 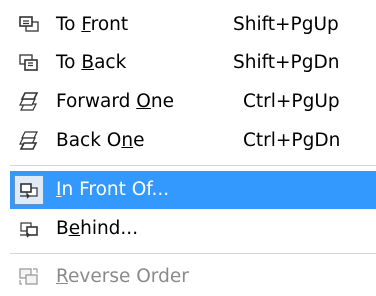 What do you see at coordinates (29, 141) in the screenshot?
I see `back-one-icon` at bounding box center [29, 141].